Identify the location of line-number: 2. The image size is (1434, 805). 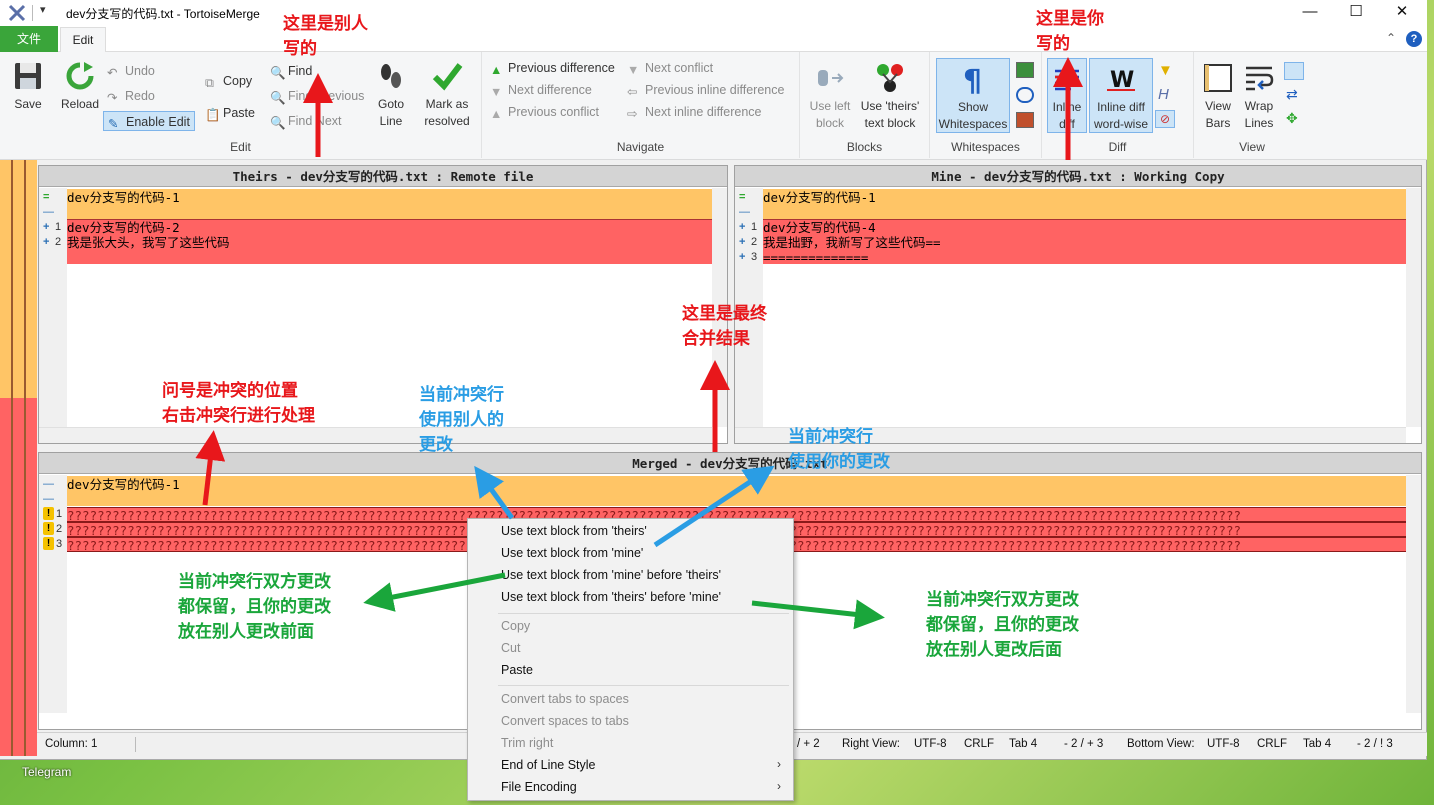
(59, 529).